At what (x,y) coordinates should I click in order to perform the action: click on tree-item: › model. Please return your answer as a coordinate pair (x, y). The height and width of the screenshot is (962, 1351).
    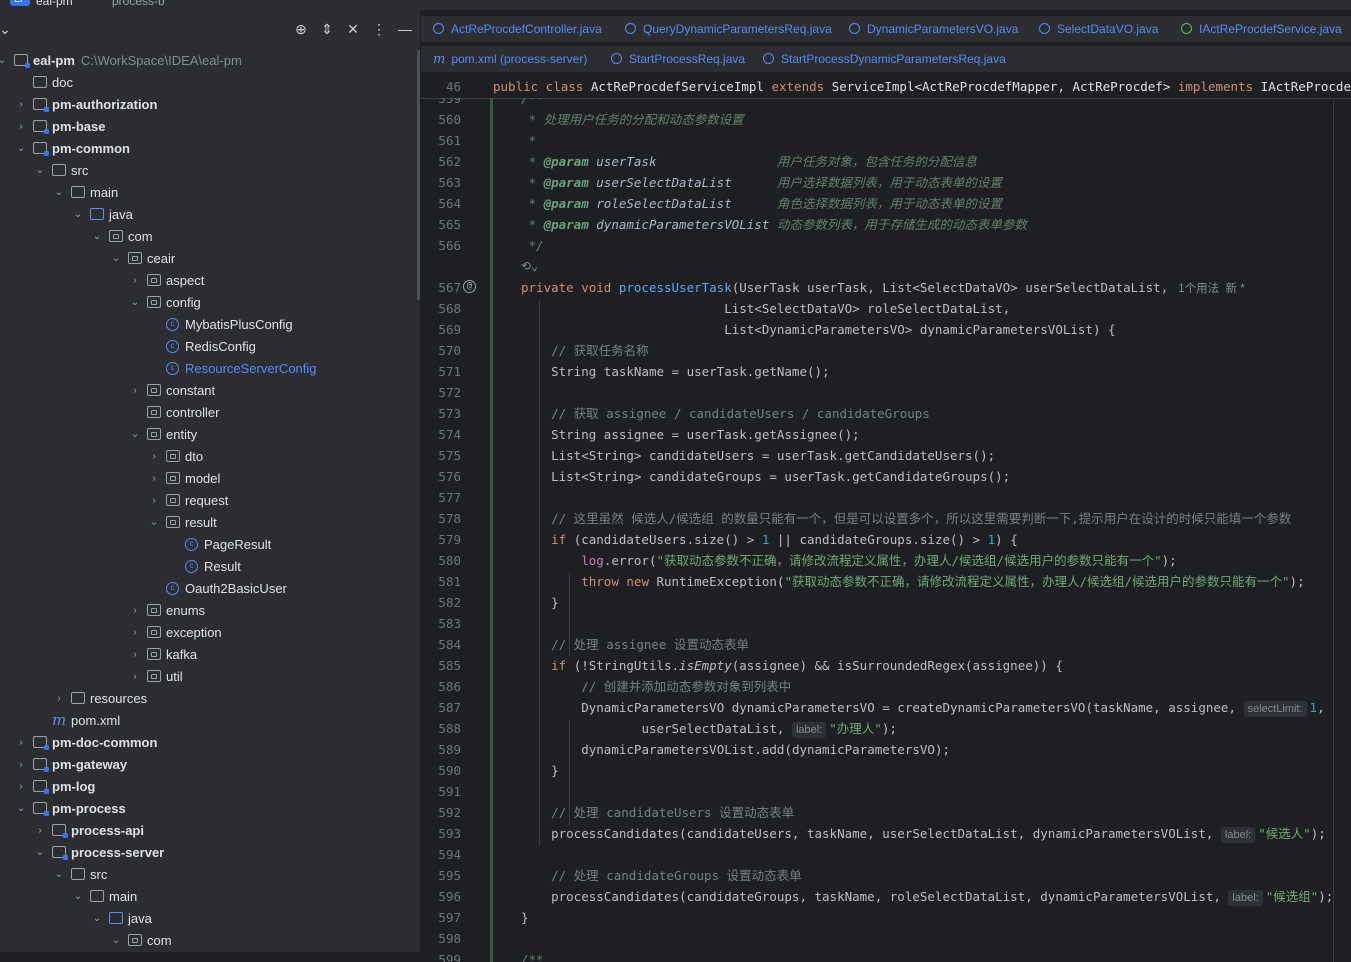
    Looking at the image, I should click on (208, 479).